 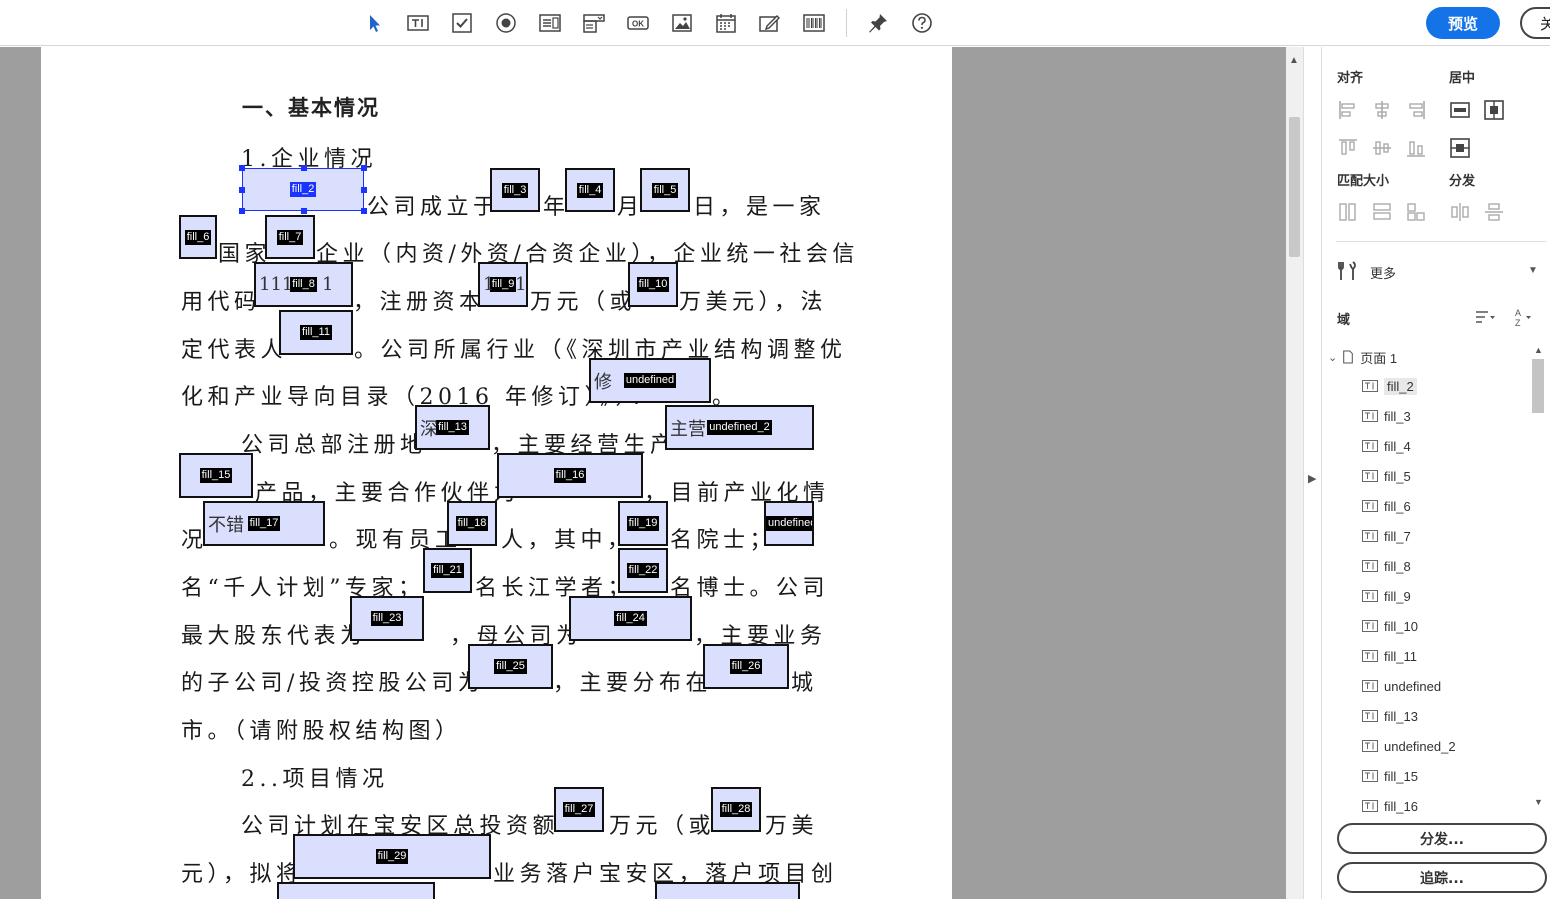 I want to click on form-field-fill-9: 1 fill_9 1, so click(x=503, y=284).